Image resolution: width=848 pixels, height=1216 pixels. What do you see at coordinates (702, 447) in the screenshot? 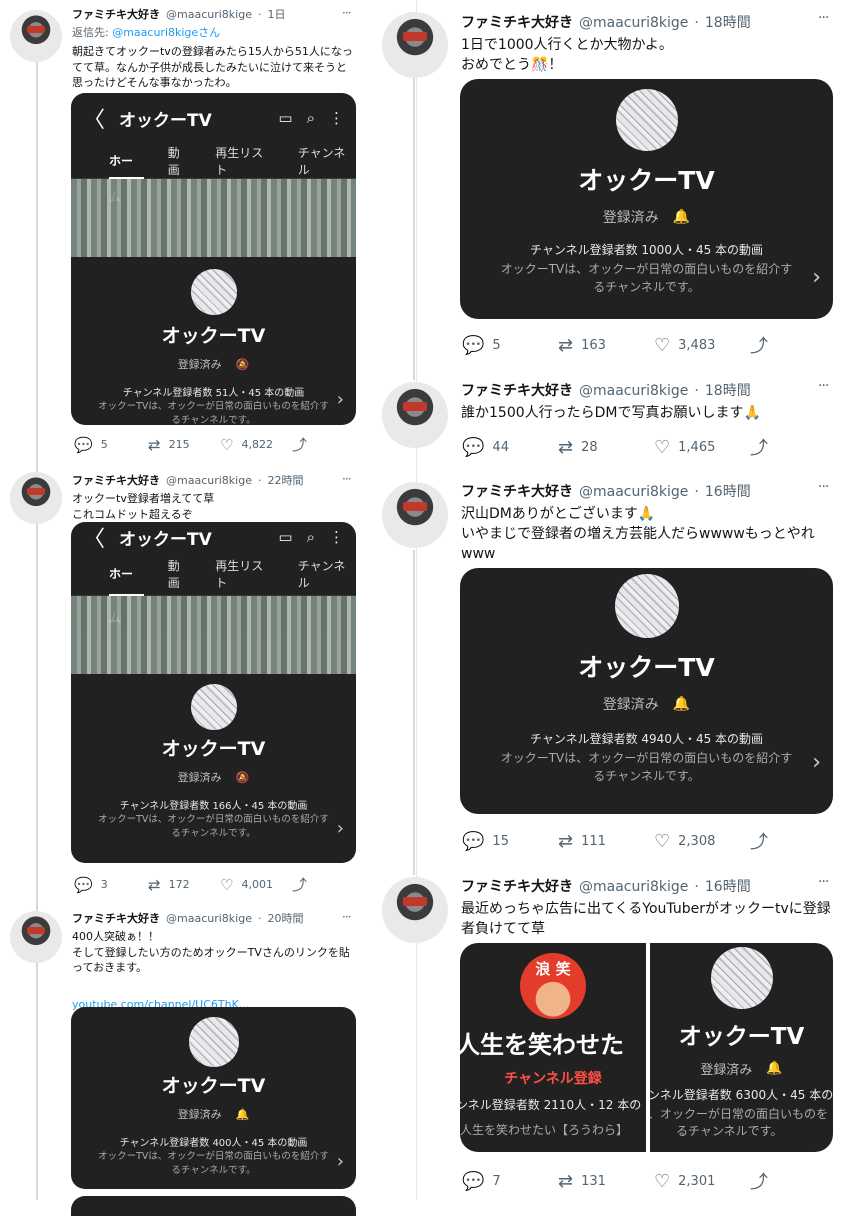
I see `like-button: ♡ 1,465` at bounding box center [702, 447].